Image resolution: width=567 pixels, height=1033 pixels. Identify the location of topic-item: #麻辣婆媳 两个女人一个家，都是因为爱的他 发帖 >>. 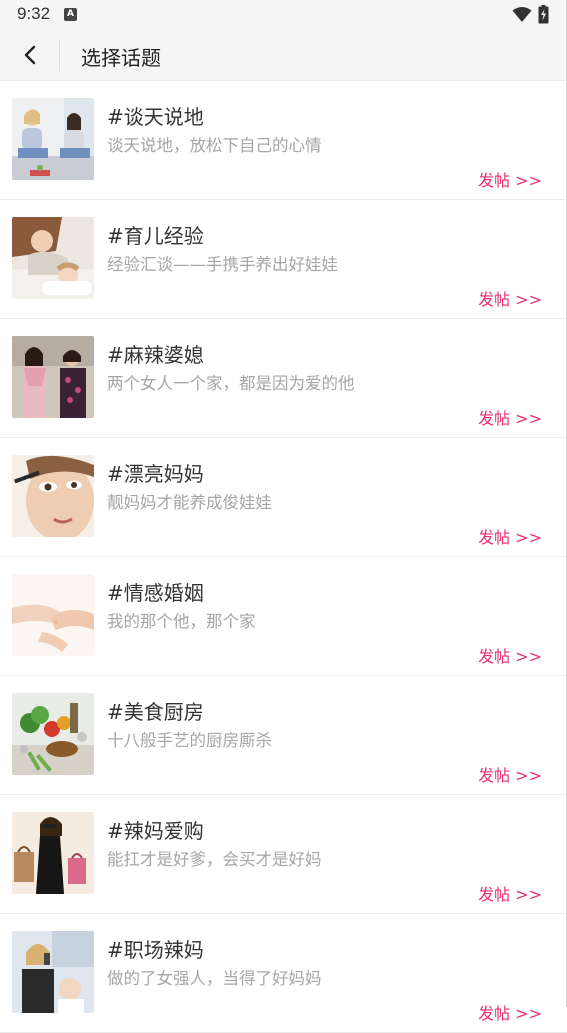
(283, 378).